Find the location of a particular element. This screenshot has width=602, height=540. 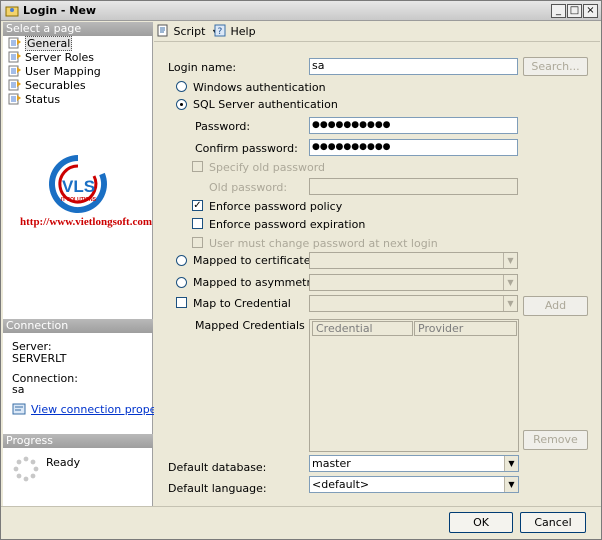

window-title: Login - New is located at coordinates (60, 10).